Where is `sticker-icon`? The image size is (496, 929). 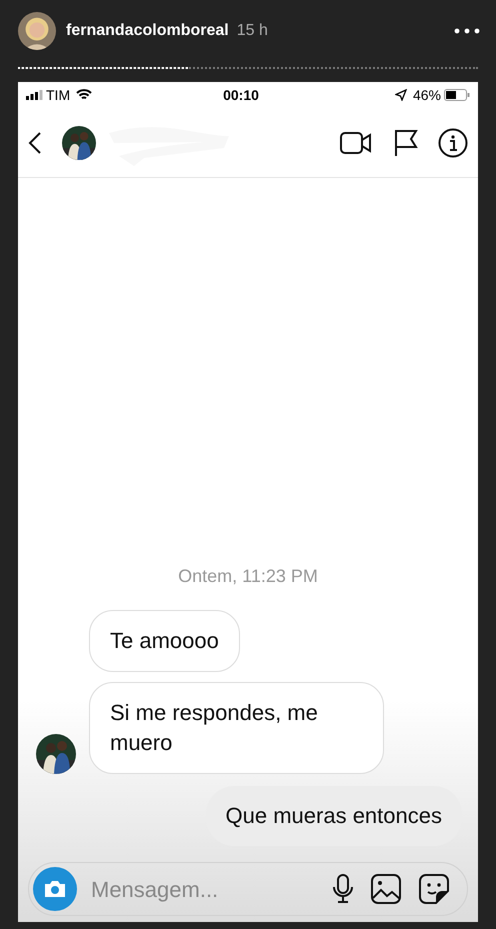
sticker-icon is located at coordinates (434, 889).